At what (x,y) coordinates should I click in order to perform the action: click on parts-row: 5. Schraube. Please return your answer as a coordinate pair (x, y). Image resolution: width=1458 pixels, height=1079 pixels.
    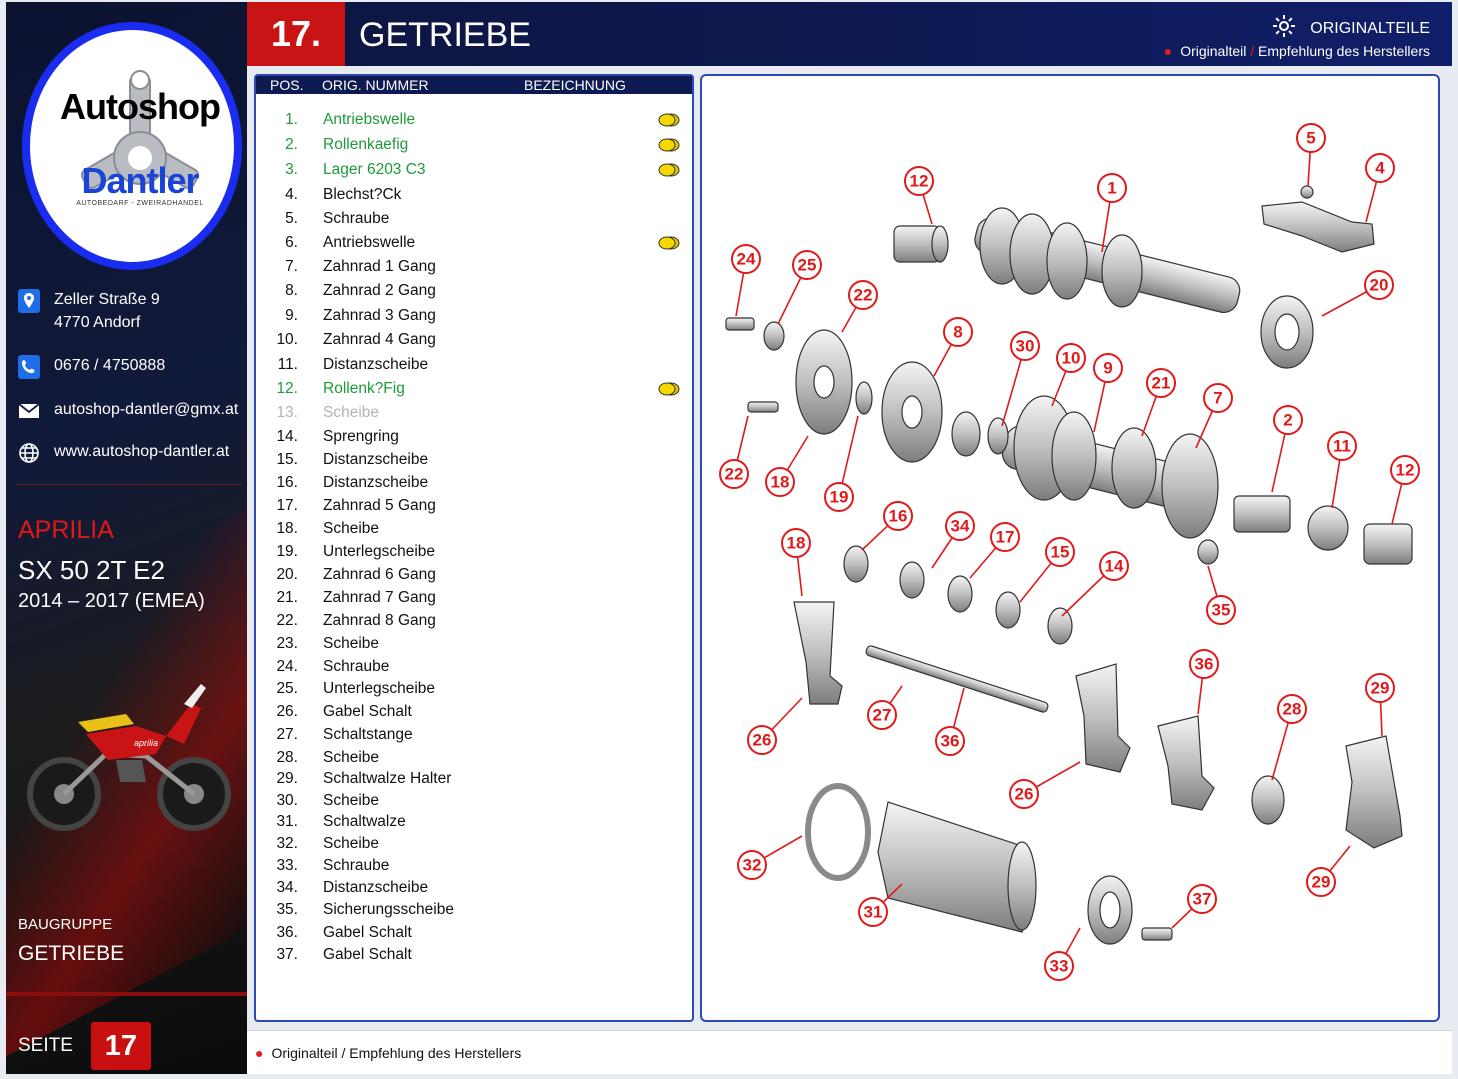
    Looking at the image, I should click on (474, 221).